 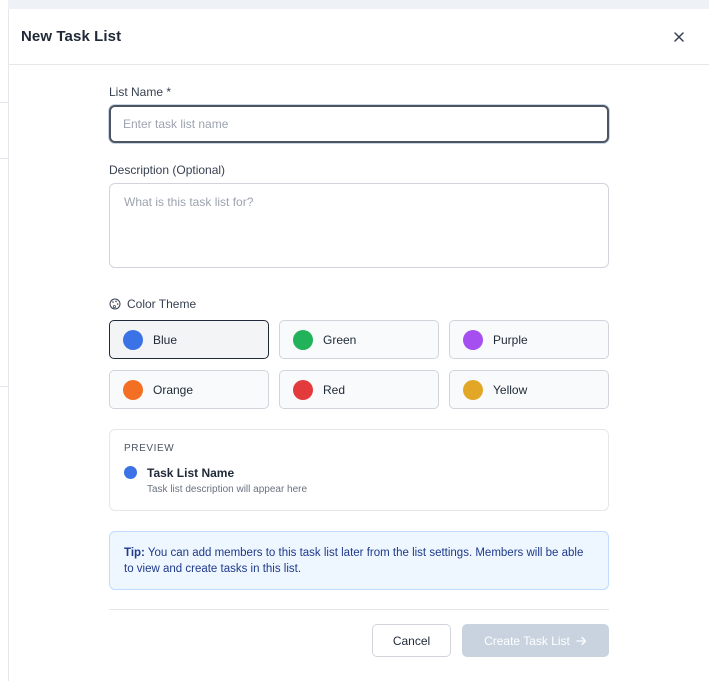 What do you see at coordinates (473, 389) in the screenshot?
I see `yellow-swatch` at bounding box center [473, 389].